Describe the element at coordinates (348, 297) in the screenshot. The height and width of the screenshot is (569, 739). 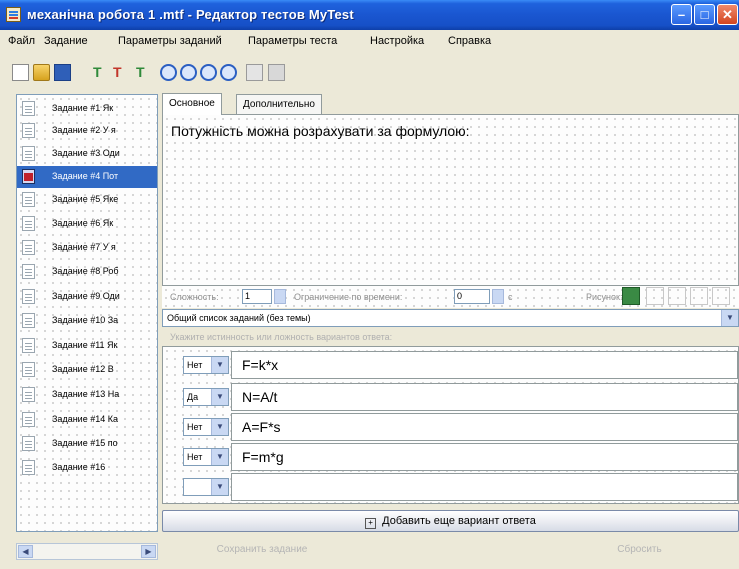
I see `time-limit-label: Ограничение по времени:` at that location.